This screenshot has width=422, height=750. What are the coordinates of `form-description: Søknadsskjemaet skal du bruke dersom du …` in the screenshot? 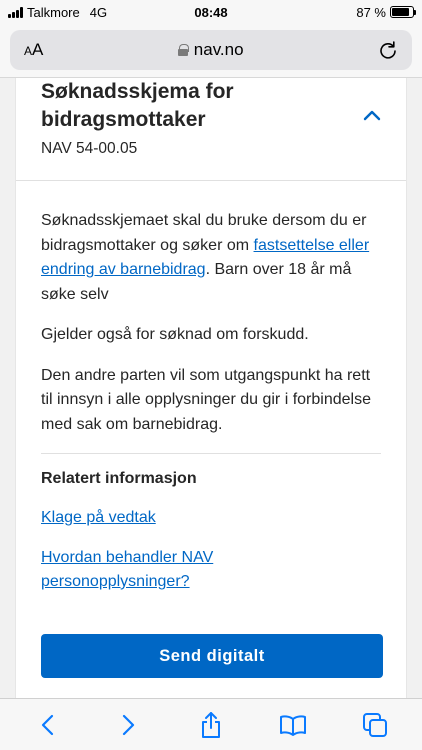 It's located at (211, 258).